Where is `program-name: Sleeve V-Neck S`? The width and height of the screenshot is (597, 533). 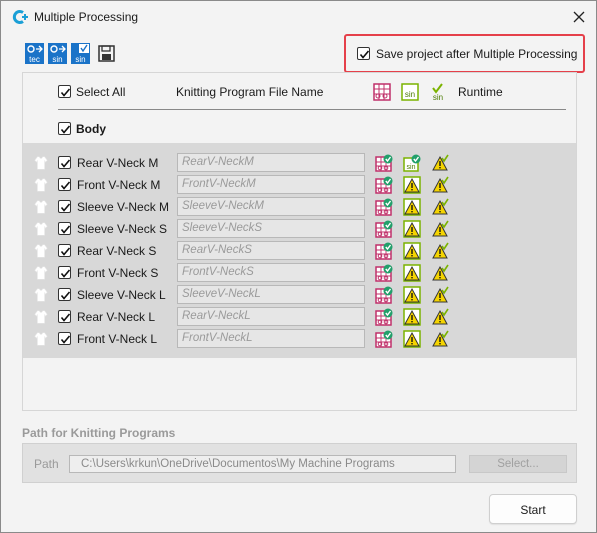
program-name: Sleeve V-Neck S is located at coordinates (122, 229).